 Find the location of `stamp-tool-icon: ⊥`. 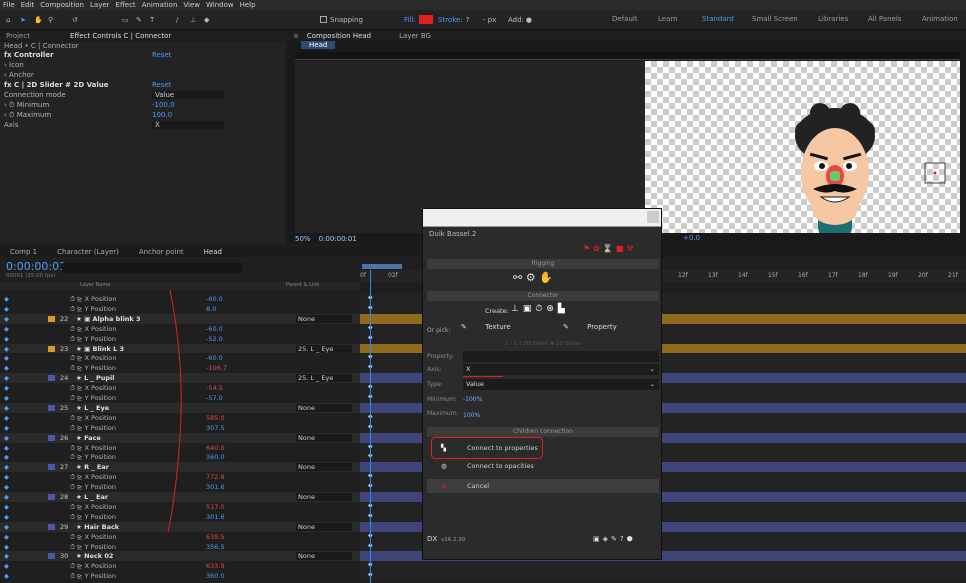

stamp-tool-icon: ⊥ is located at coordinates (193, 19).